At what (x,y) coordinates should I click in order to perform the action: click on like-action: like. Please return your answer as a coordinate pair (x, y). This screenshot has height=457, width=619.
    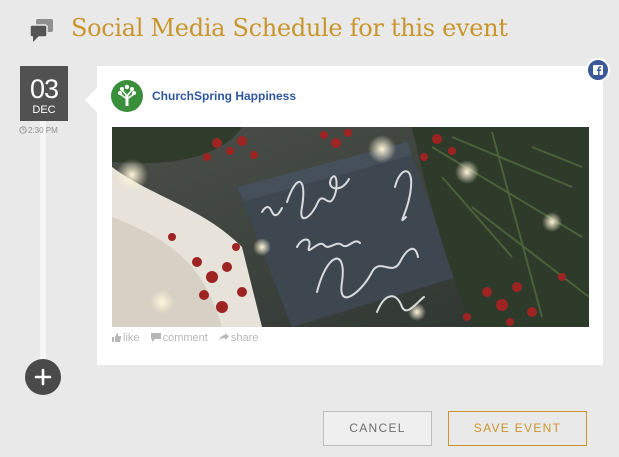
    Looking at the image, I should click on (126, 338).